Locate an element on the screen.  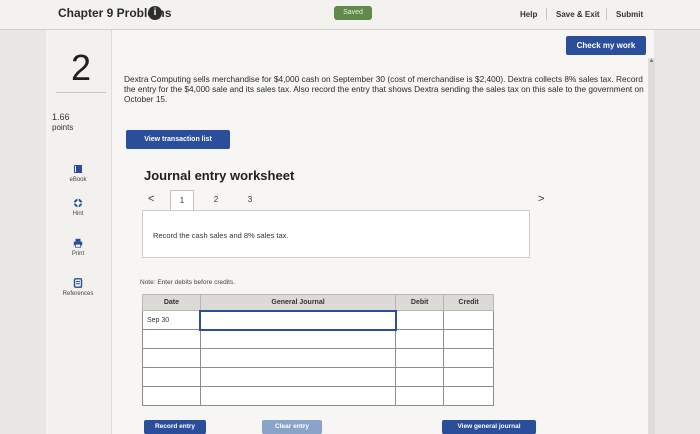
chevron-right-icon: > is located at coordinates (541, 199).